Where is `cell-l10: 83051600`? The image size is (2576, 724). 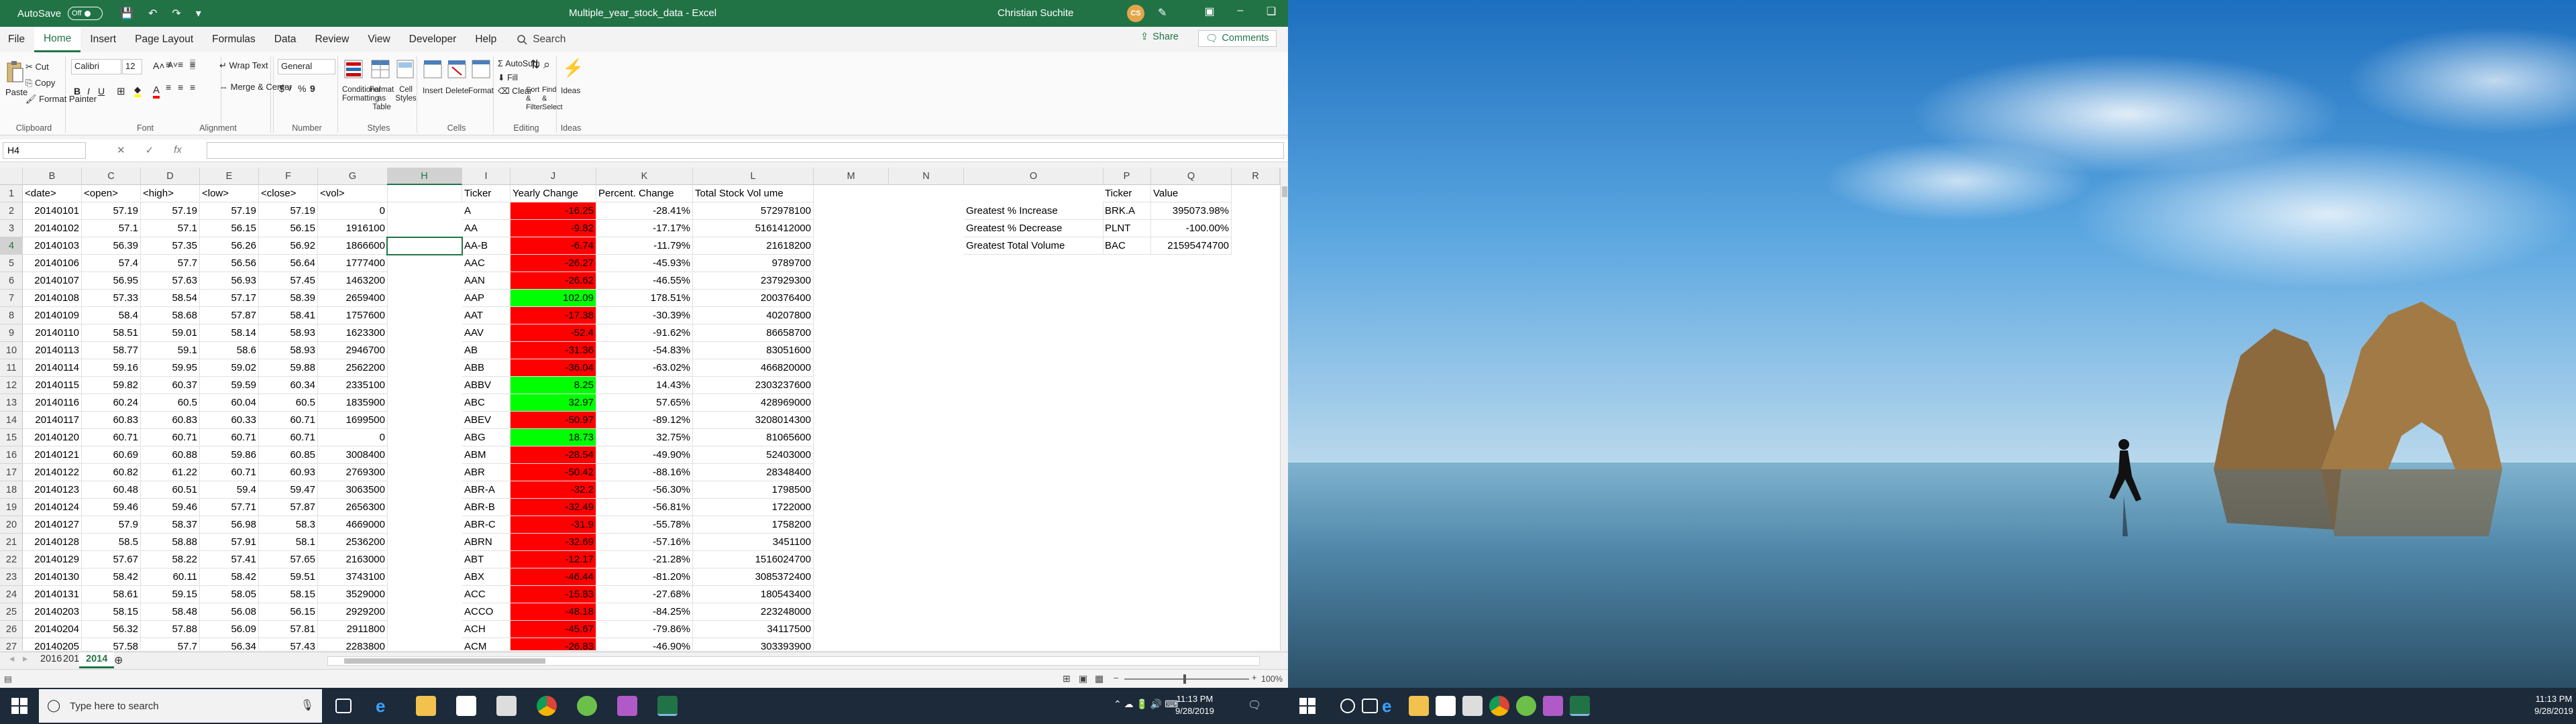
cell-l10: 83051600 is located at coordinates (753, 351).